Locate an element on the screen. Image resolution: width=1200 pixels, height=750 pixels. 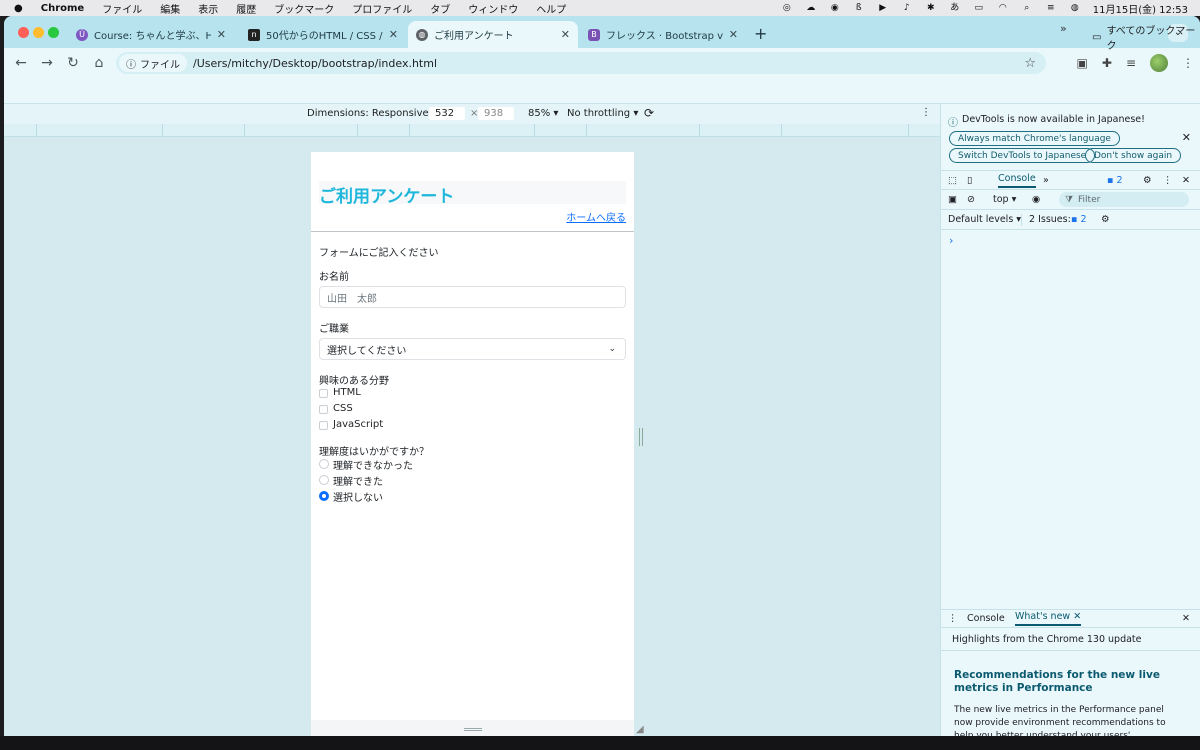
close-window-button is located at coordinates (23, 32).